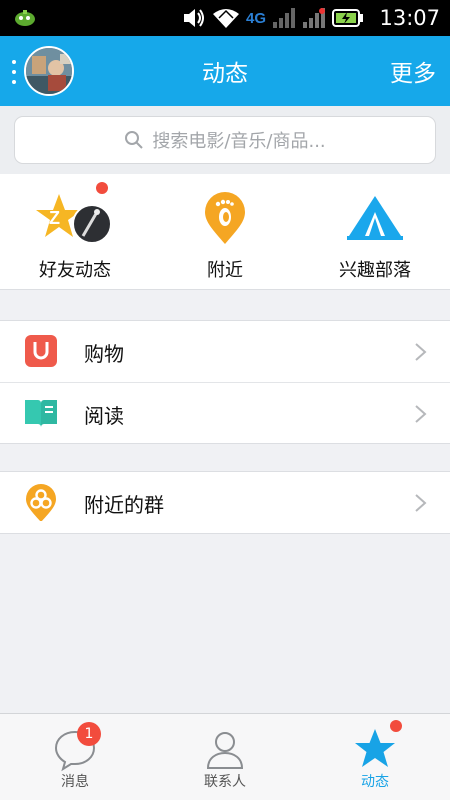  Describe the element at coordinates (89, 734) in the screenshot. I see `unread-badge: 1` at that location.